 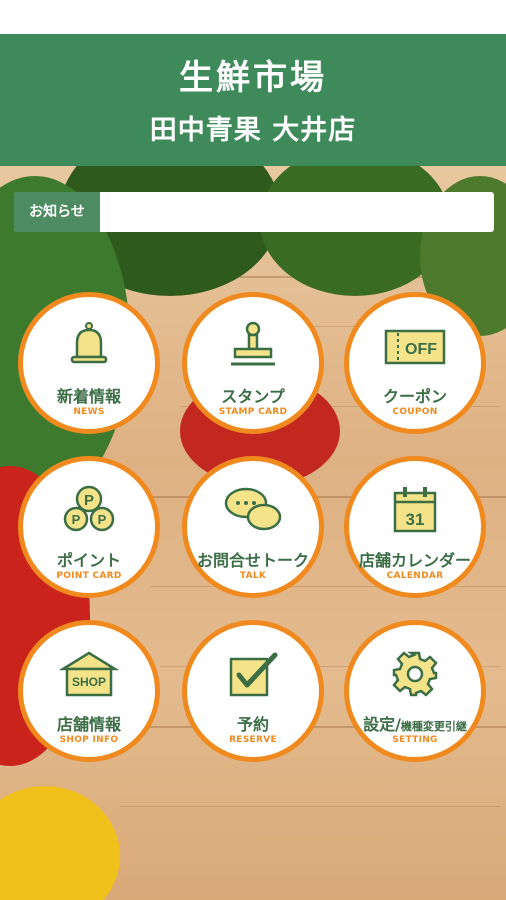 I want to click on menu-stamp-button: スタンプ STAMP CARD, so click(x=253, y=363).